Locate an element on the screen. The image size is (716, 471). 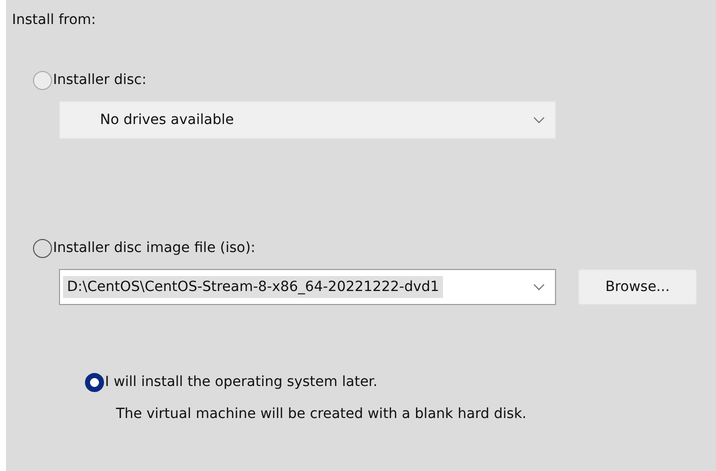
radio-option: Installer disc image file (iso): is located at coordinates (144, 248).